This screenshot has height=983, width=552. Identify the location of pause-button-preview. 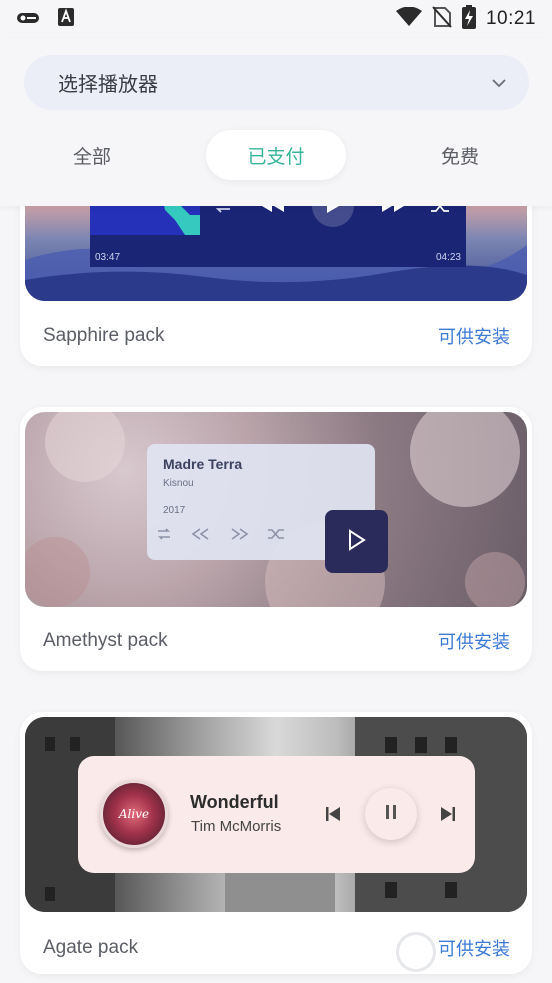
(391, 814).